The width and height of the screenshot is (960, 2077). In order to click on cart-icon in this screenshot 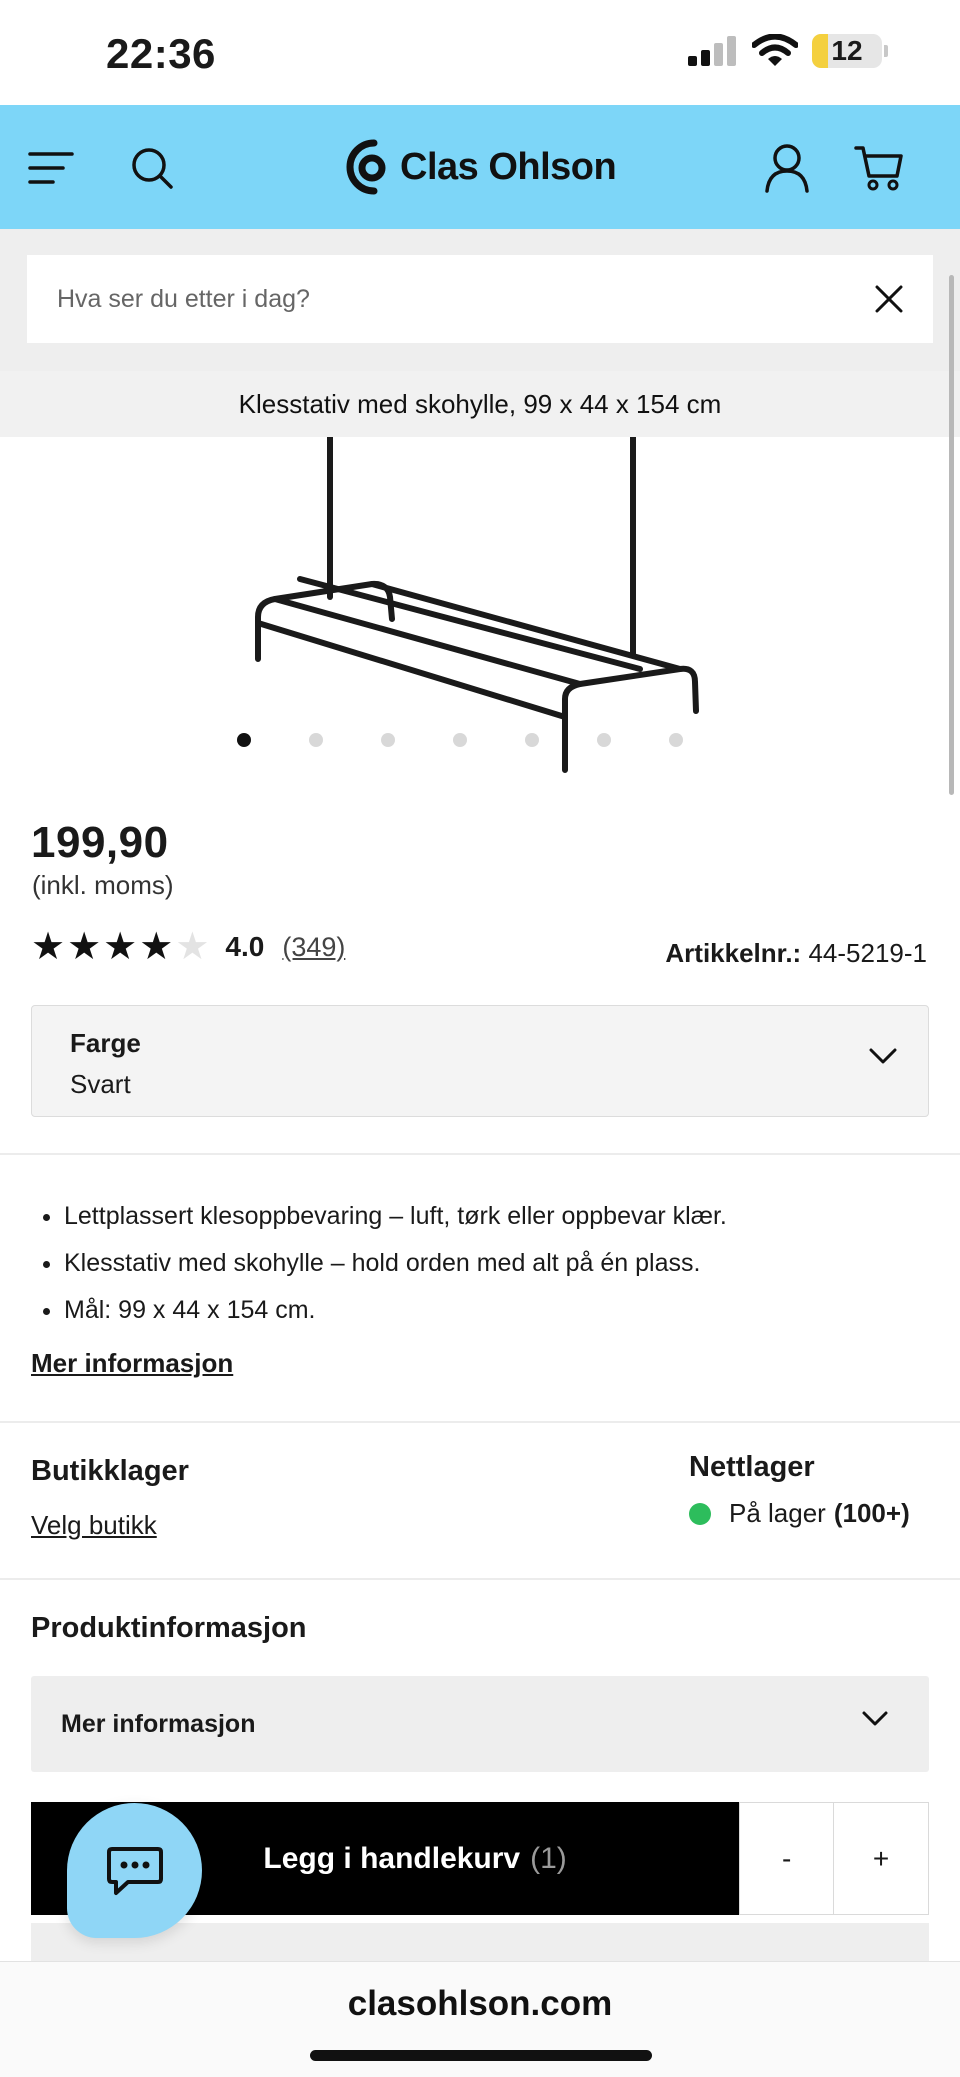, I will do `click(879, 168)`.